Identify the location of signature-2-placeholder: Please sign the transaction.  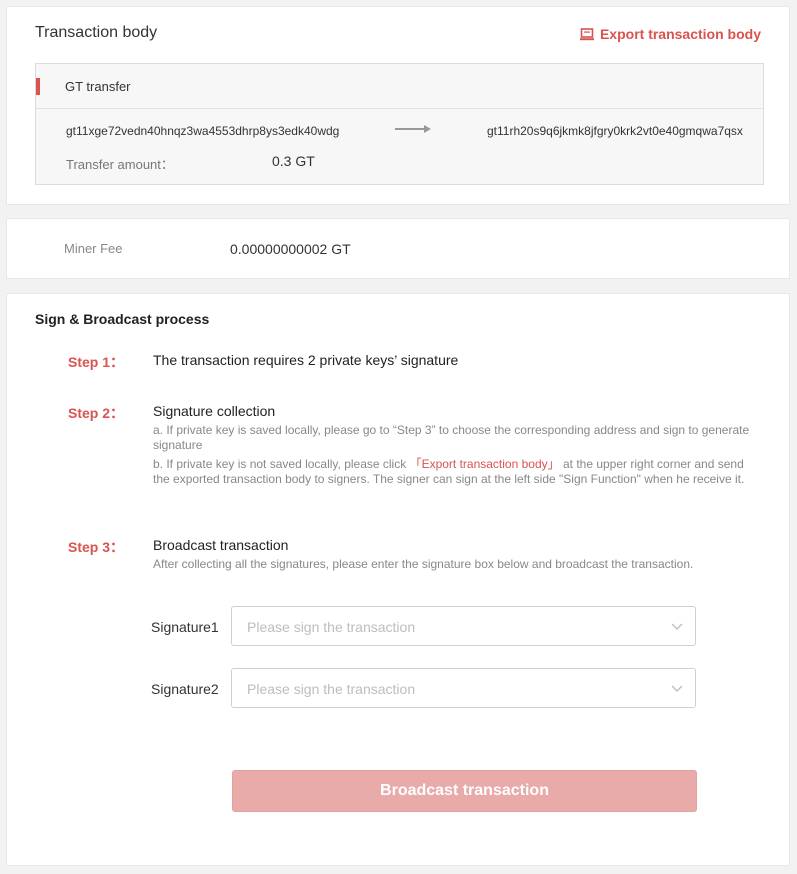
(331, 689).